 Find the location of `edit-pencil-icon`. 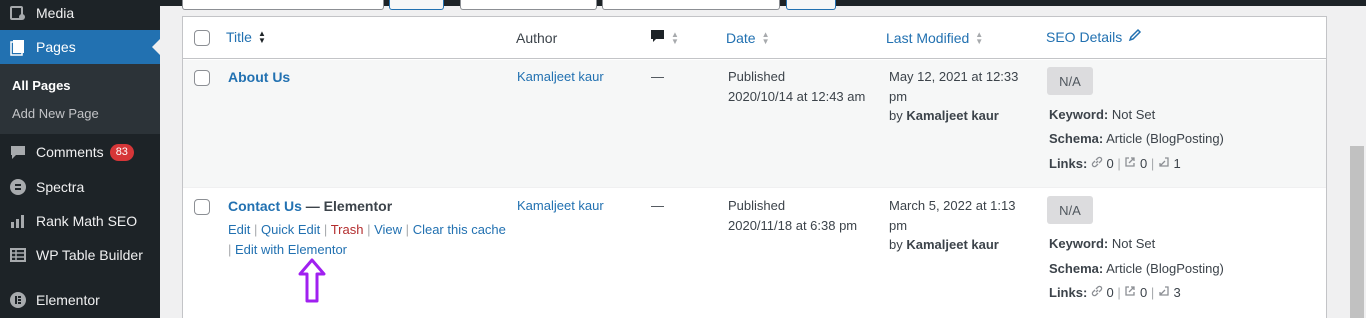

edit-pencil-icon is located at coordinates (1135, 36).